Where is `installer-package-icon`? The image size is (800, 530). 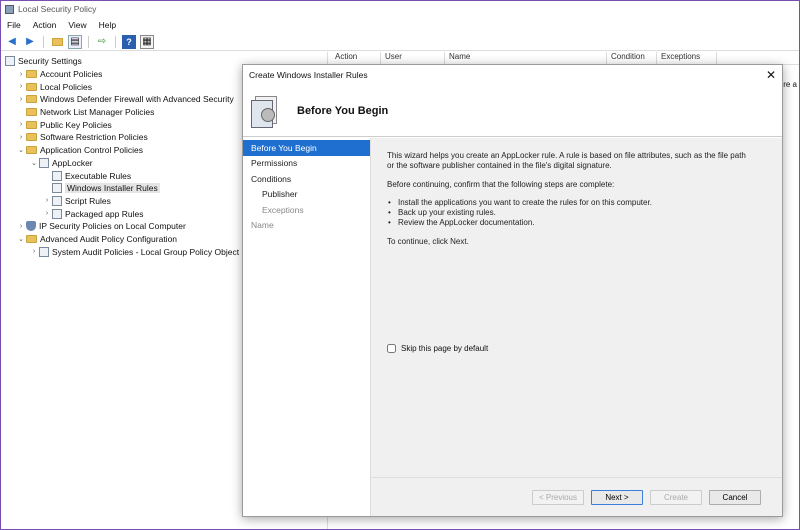
installer-package-icon is located at coordinates (266, 111).